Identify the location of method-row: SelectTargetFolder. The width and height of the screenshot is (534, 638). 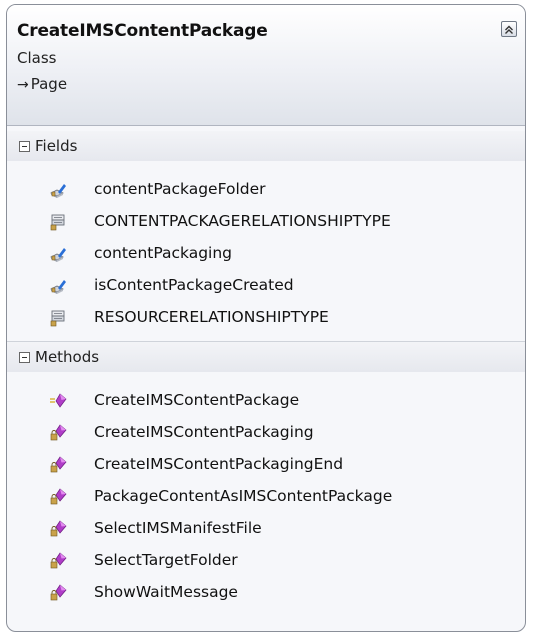
(266, 562).